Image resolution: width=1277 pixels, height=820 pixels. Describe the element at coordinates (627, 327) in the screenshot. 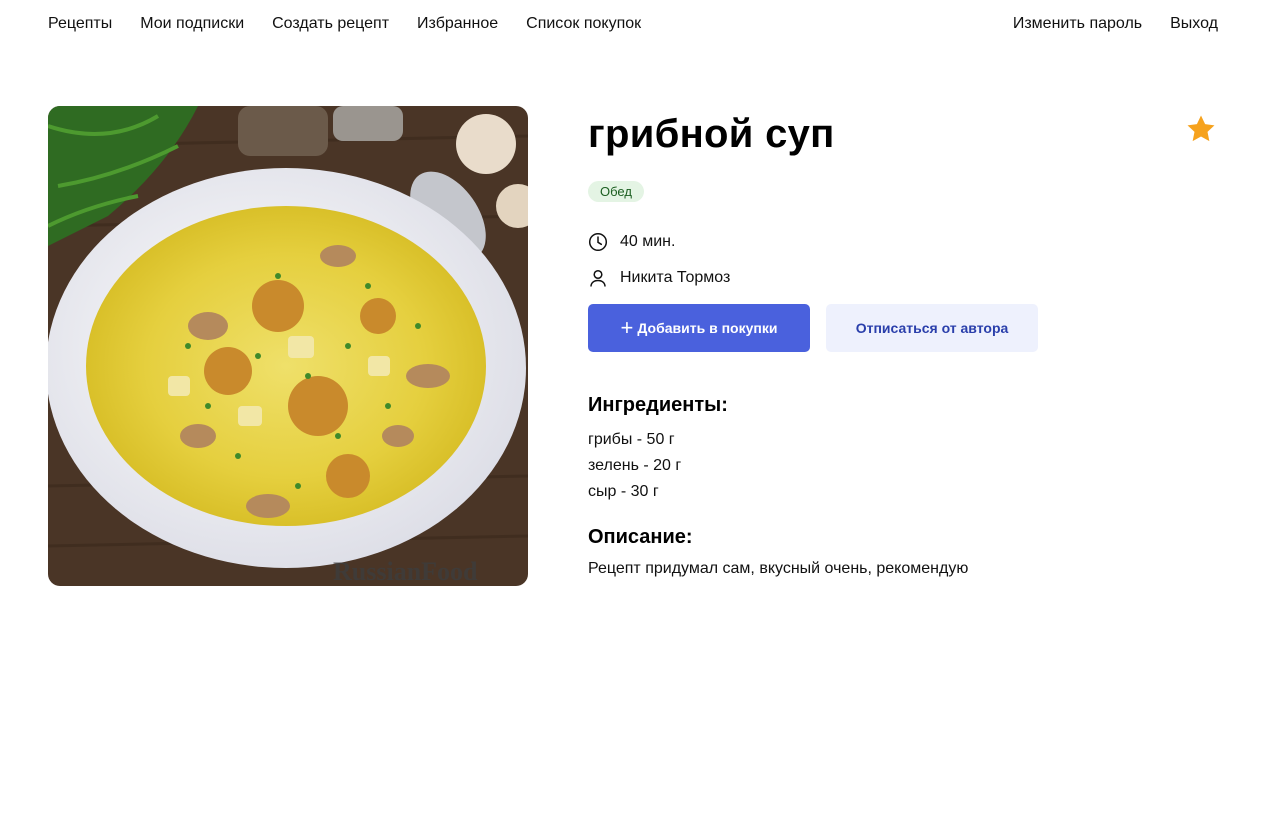

I see `plus-icon: +` at that location.